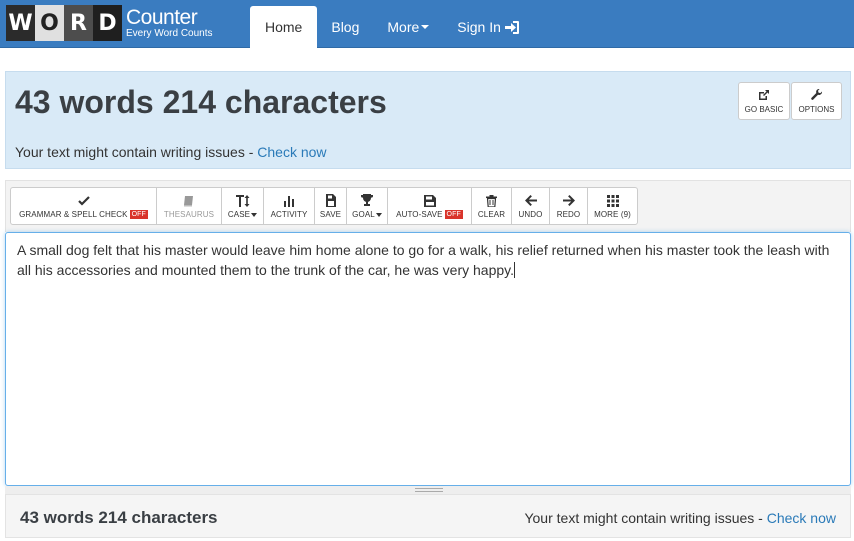 The image size is (854, 541). I want to click on nav-home: Home, so click(284, 27).